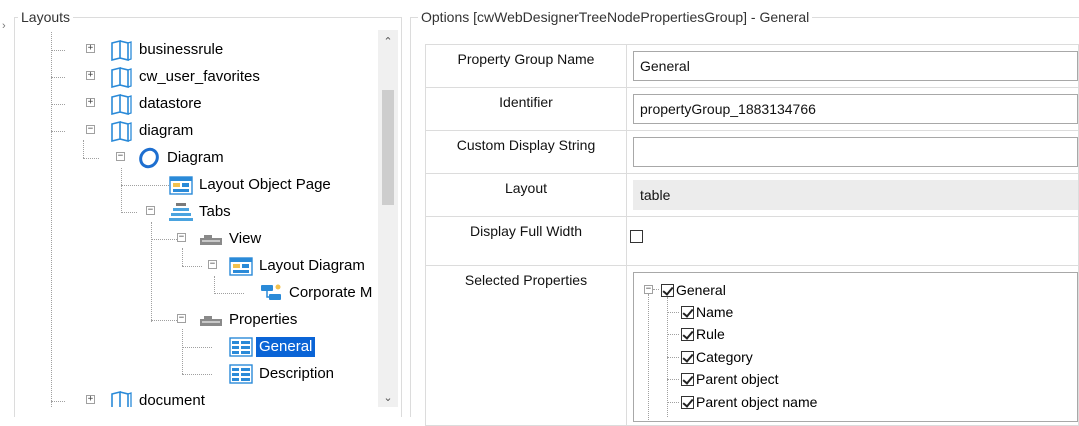  I want to click on tree-node-diagram-object: Diagram, so click(181, 158).